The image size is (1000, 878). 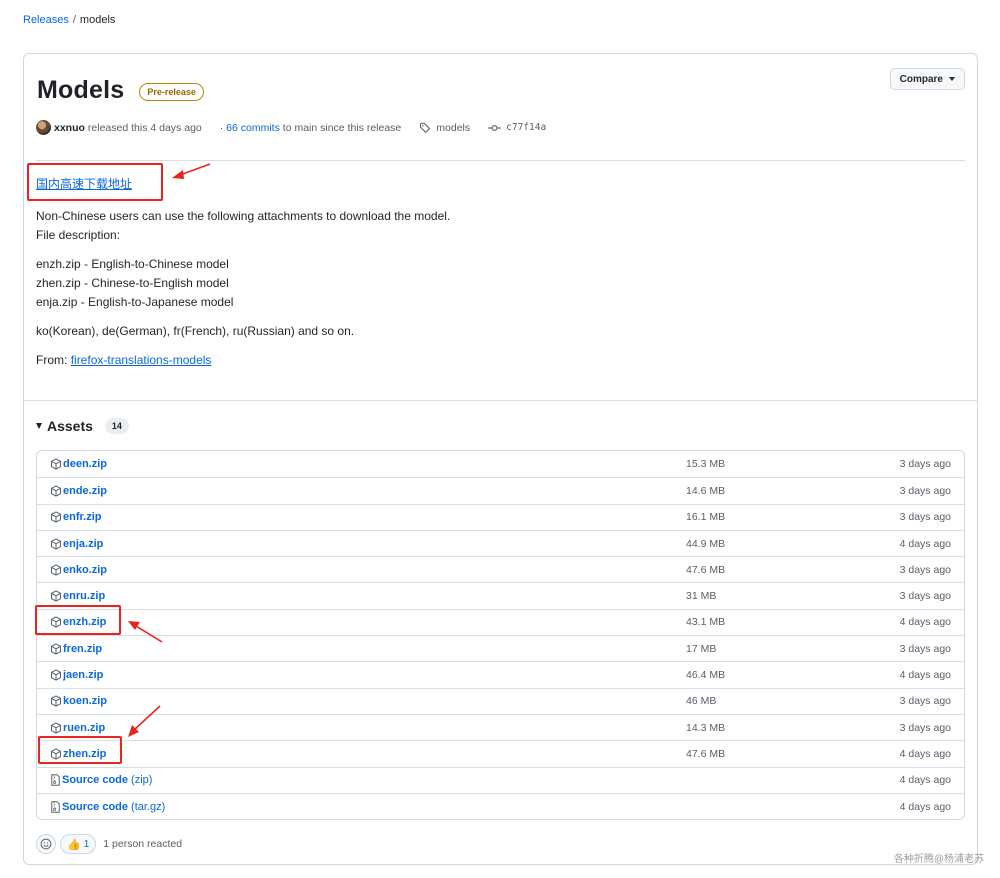 What do you see at coordinates (82, 426) in the screenshot?
I see `assets-toggle: Assets 14` at bounding box center [82, 426].